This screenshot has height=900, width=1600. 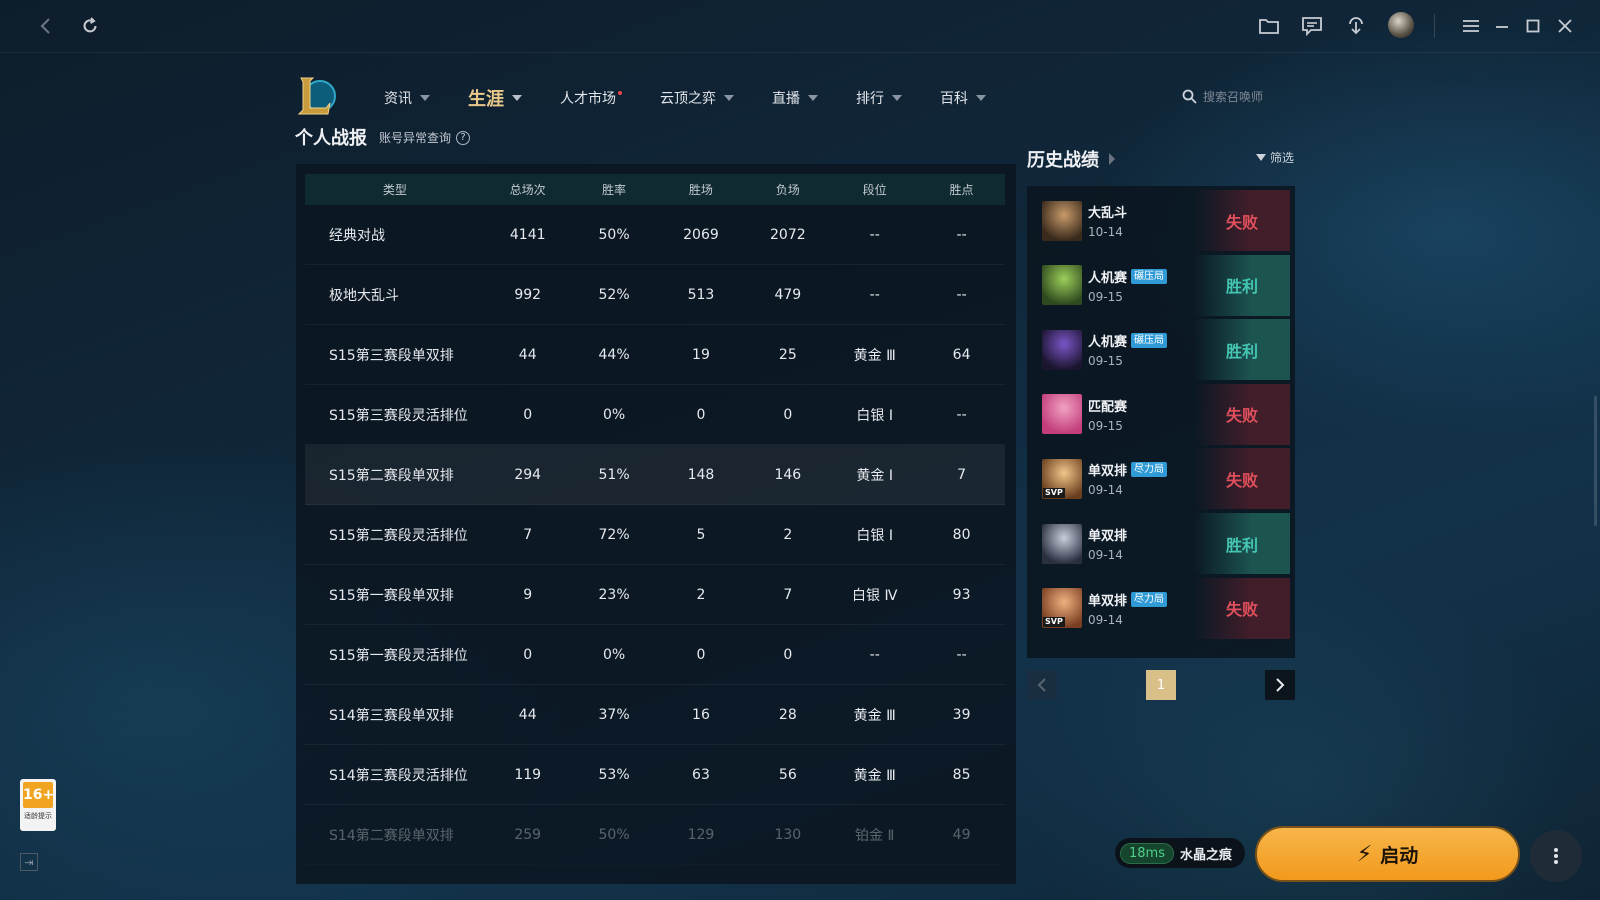 I want to click on table-cell: S15第二赛段灵活排位, so click(x=398, y=535).